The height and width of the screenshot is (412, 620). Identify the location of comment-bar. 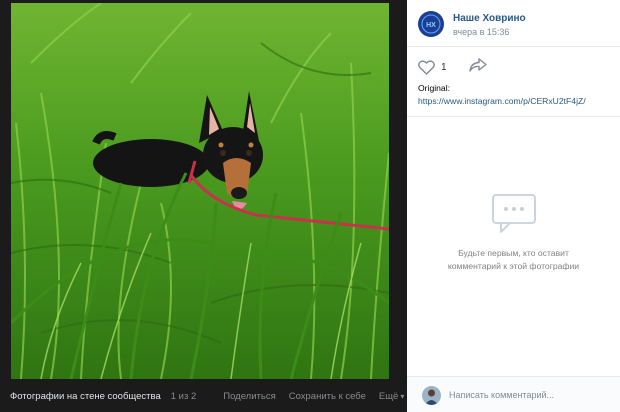
(513, 394).